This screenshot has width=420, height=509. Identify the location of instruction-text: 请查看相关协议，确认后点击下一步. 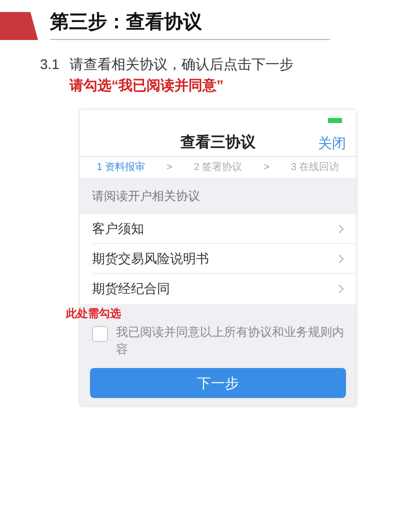
(181, 64).